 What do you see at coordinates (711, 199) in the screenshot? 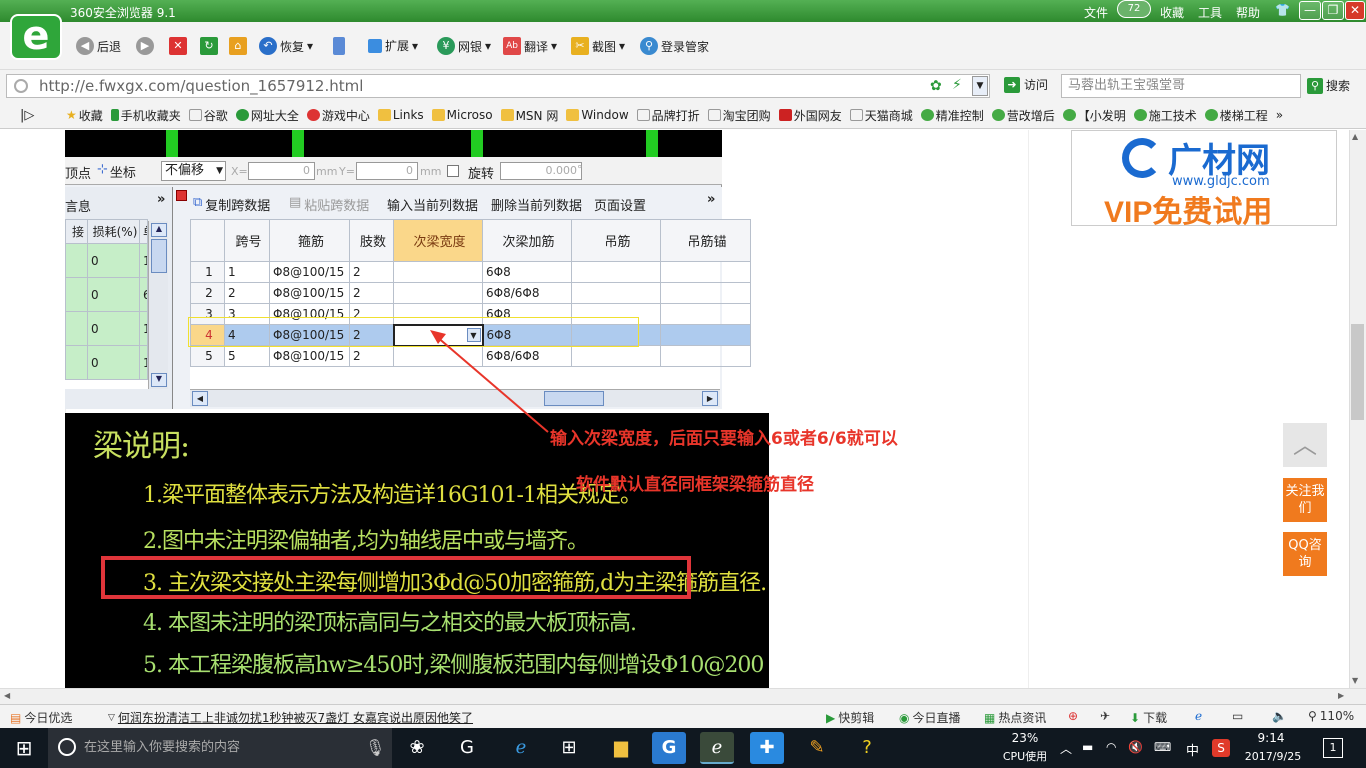
I see `actions-more-button: »` at bounding box center [711, 199].